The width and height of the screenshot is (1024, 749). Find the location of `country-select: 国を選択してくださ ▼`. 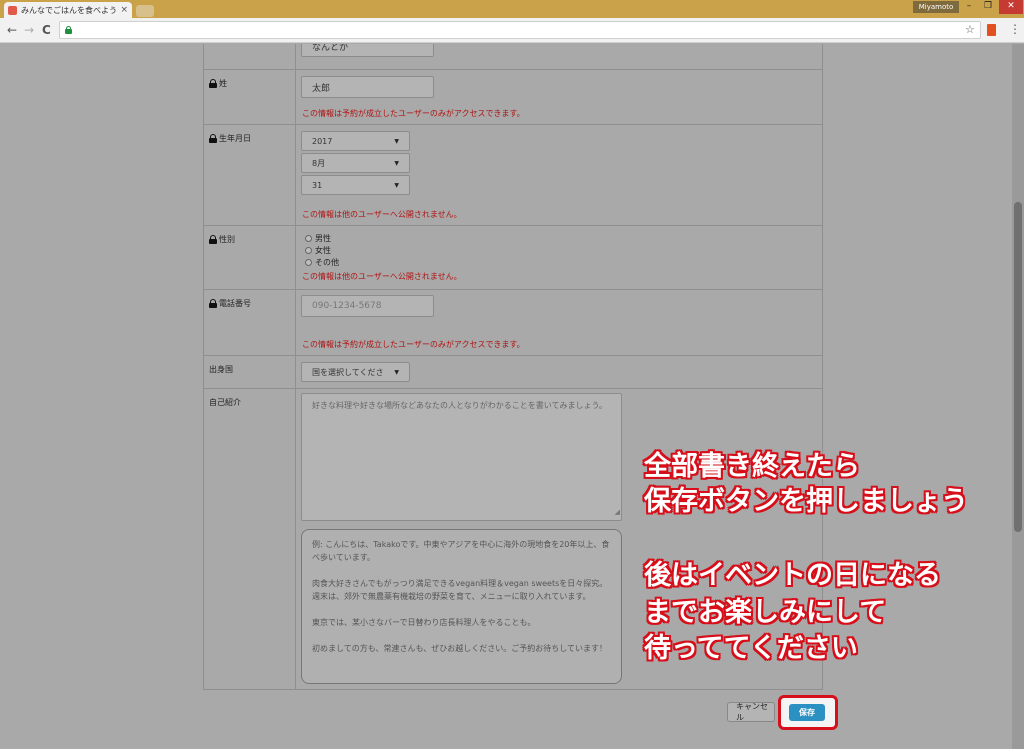

country-select: 国を選択してくださ ▼ is located at coordinates (355, 372).